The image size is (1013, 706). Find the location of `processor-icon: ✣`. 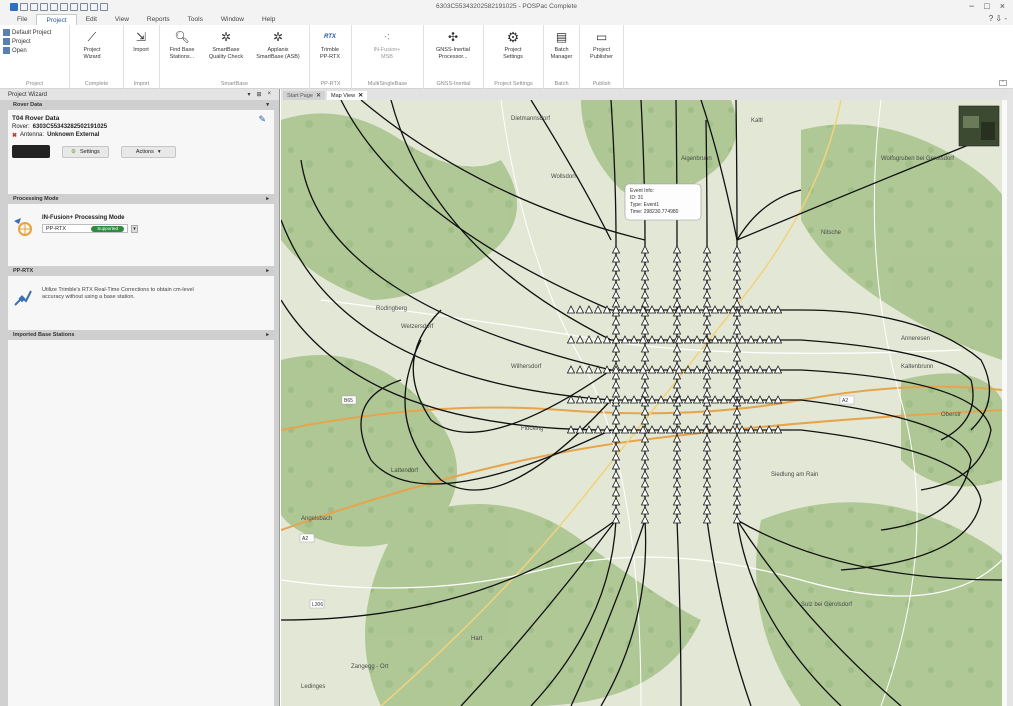

processor-icon: ✣ is located at coordinates (453, 37).